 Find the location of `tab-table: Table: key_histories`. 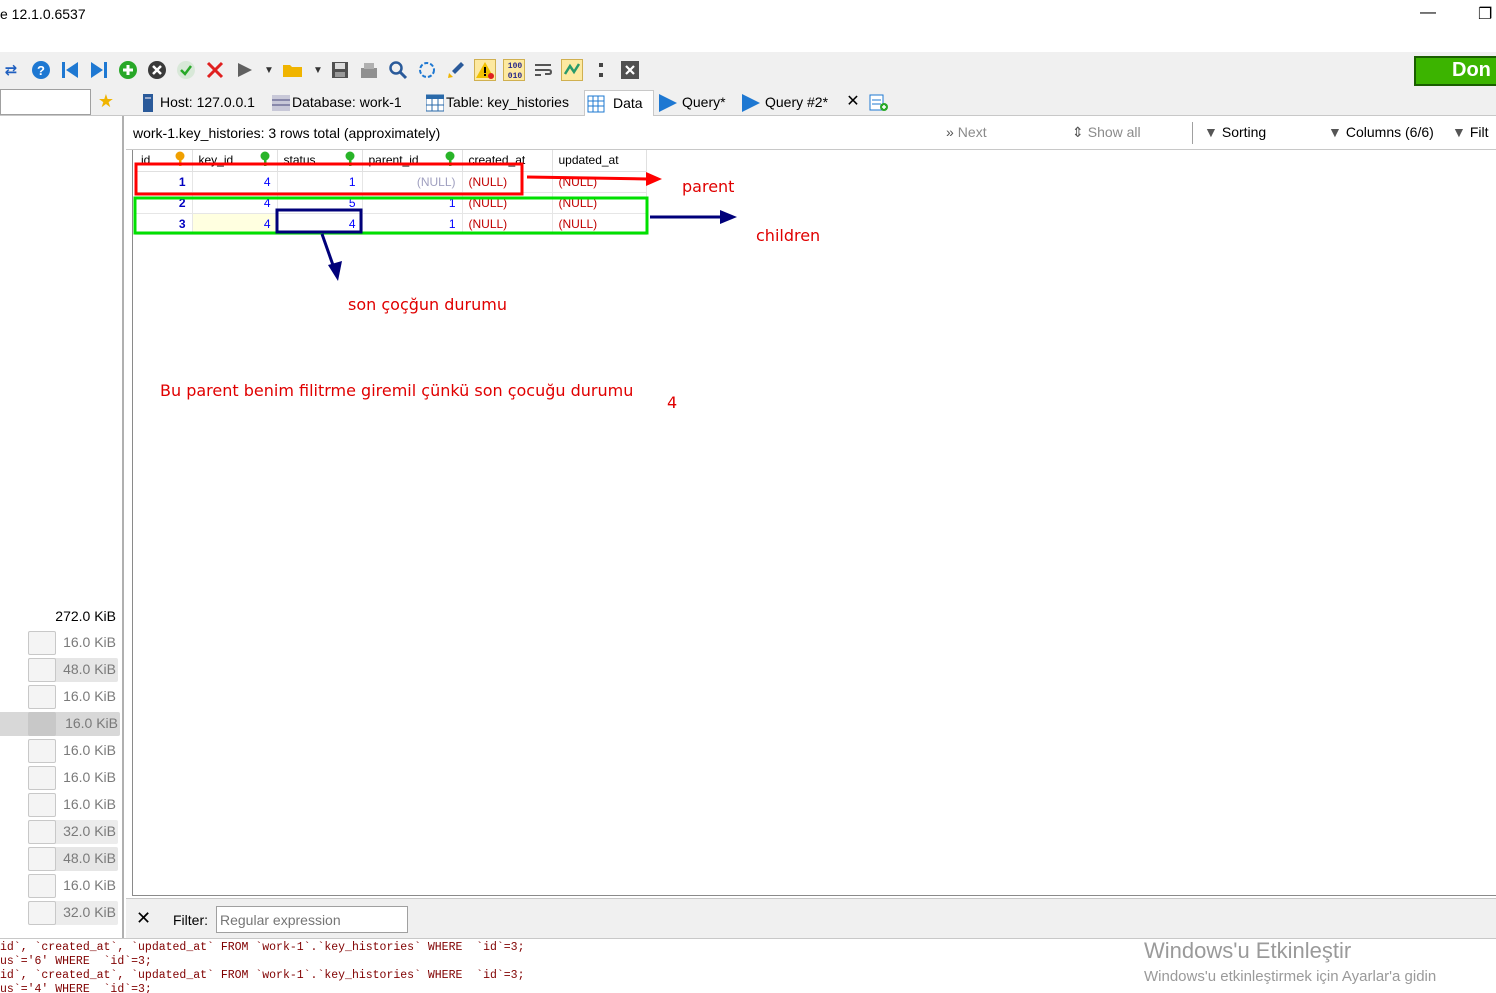

tab-table: Table: key_histories is located at coordinates (496, 103).